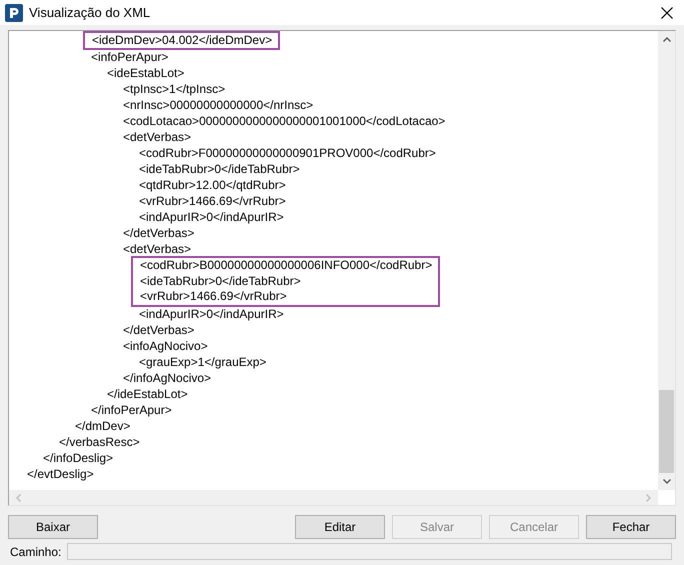  Describe the element at coordinates (53, 527) in the screenshot. I see `action-button: Baixar` at that location.